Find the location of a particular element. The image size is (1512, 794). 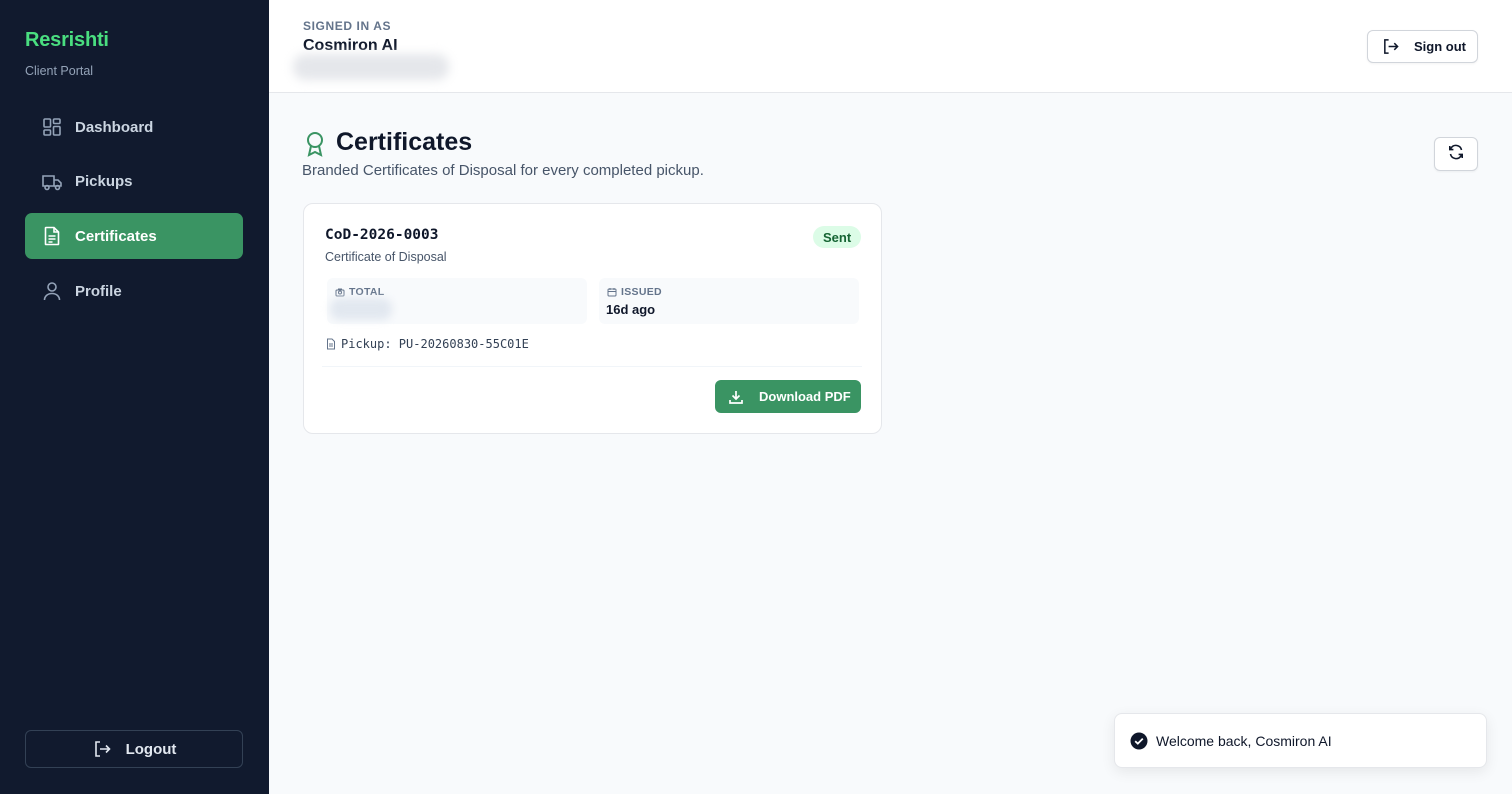

status-badge: Sent is located at coordinates (837, 237).